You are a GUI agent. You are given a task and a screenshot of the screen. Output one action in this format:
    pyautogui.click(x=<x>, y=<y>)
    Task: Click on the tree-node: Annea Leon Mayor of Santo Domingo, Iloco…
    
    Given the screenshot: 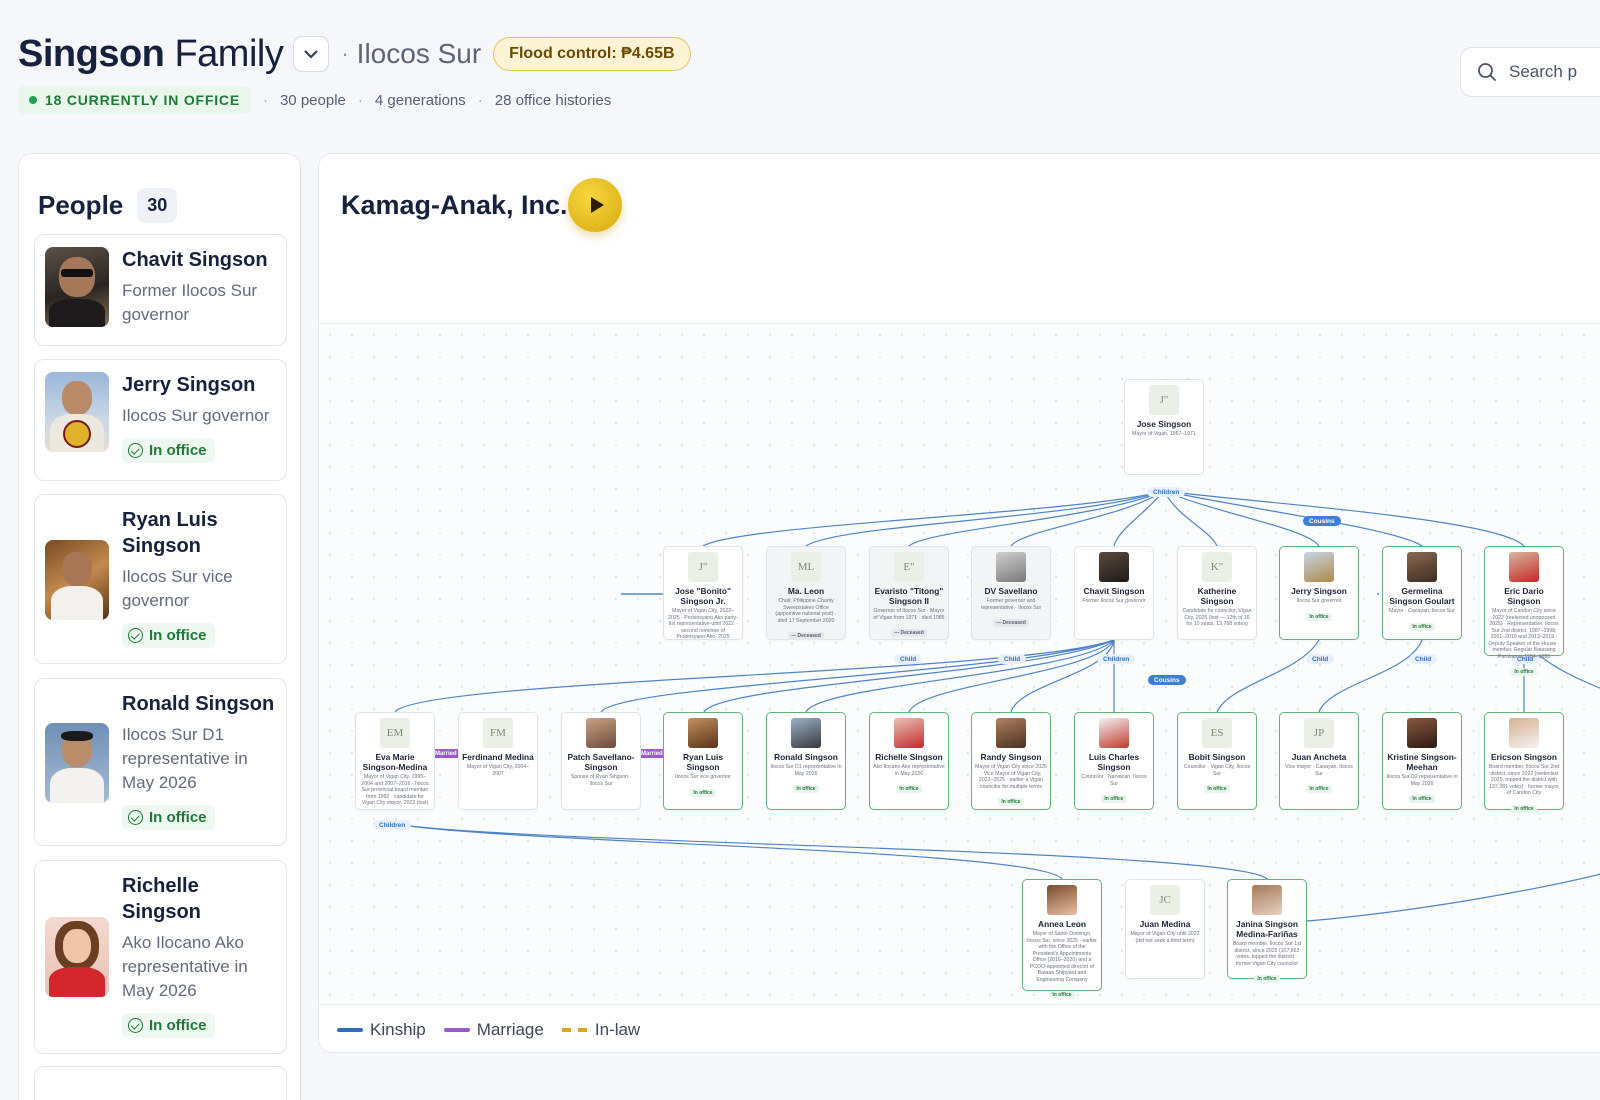 What is the action you would take?
    pyautogui.click(x=1062, y=939)
    